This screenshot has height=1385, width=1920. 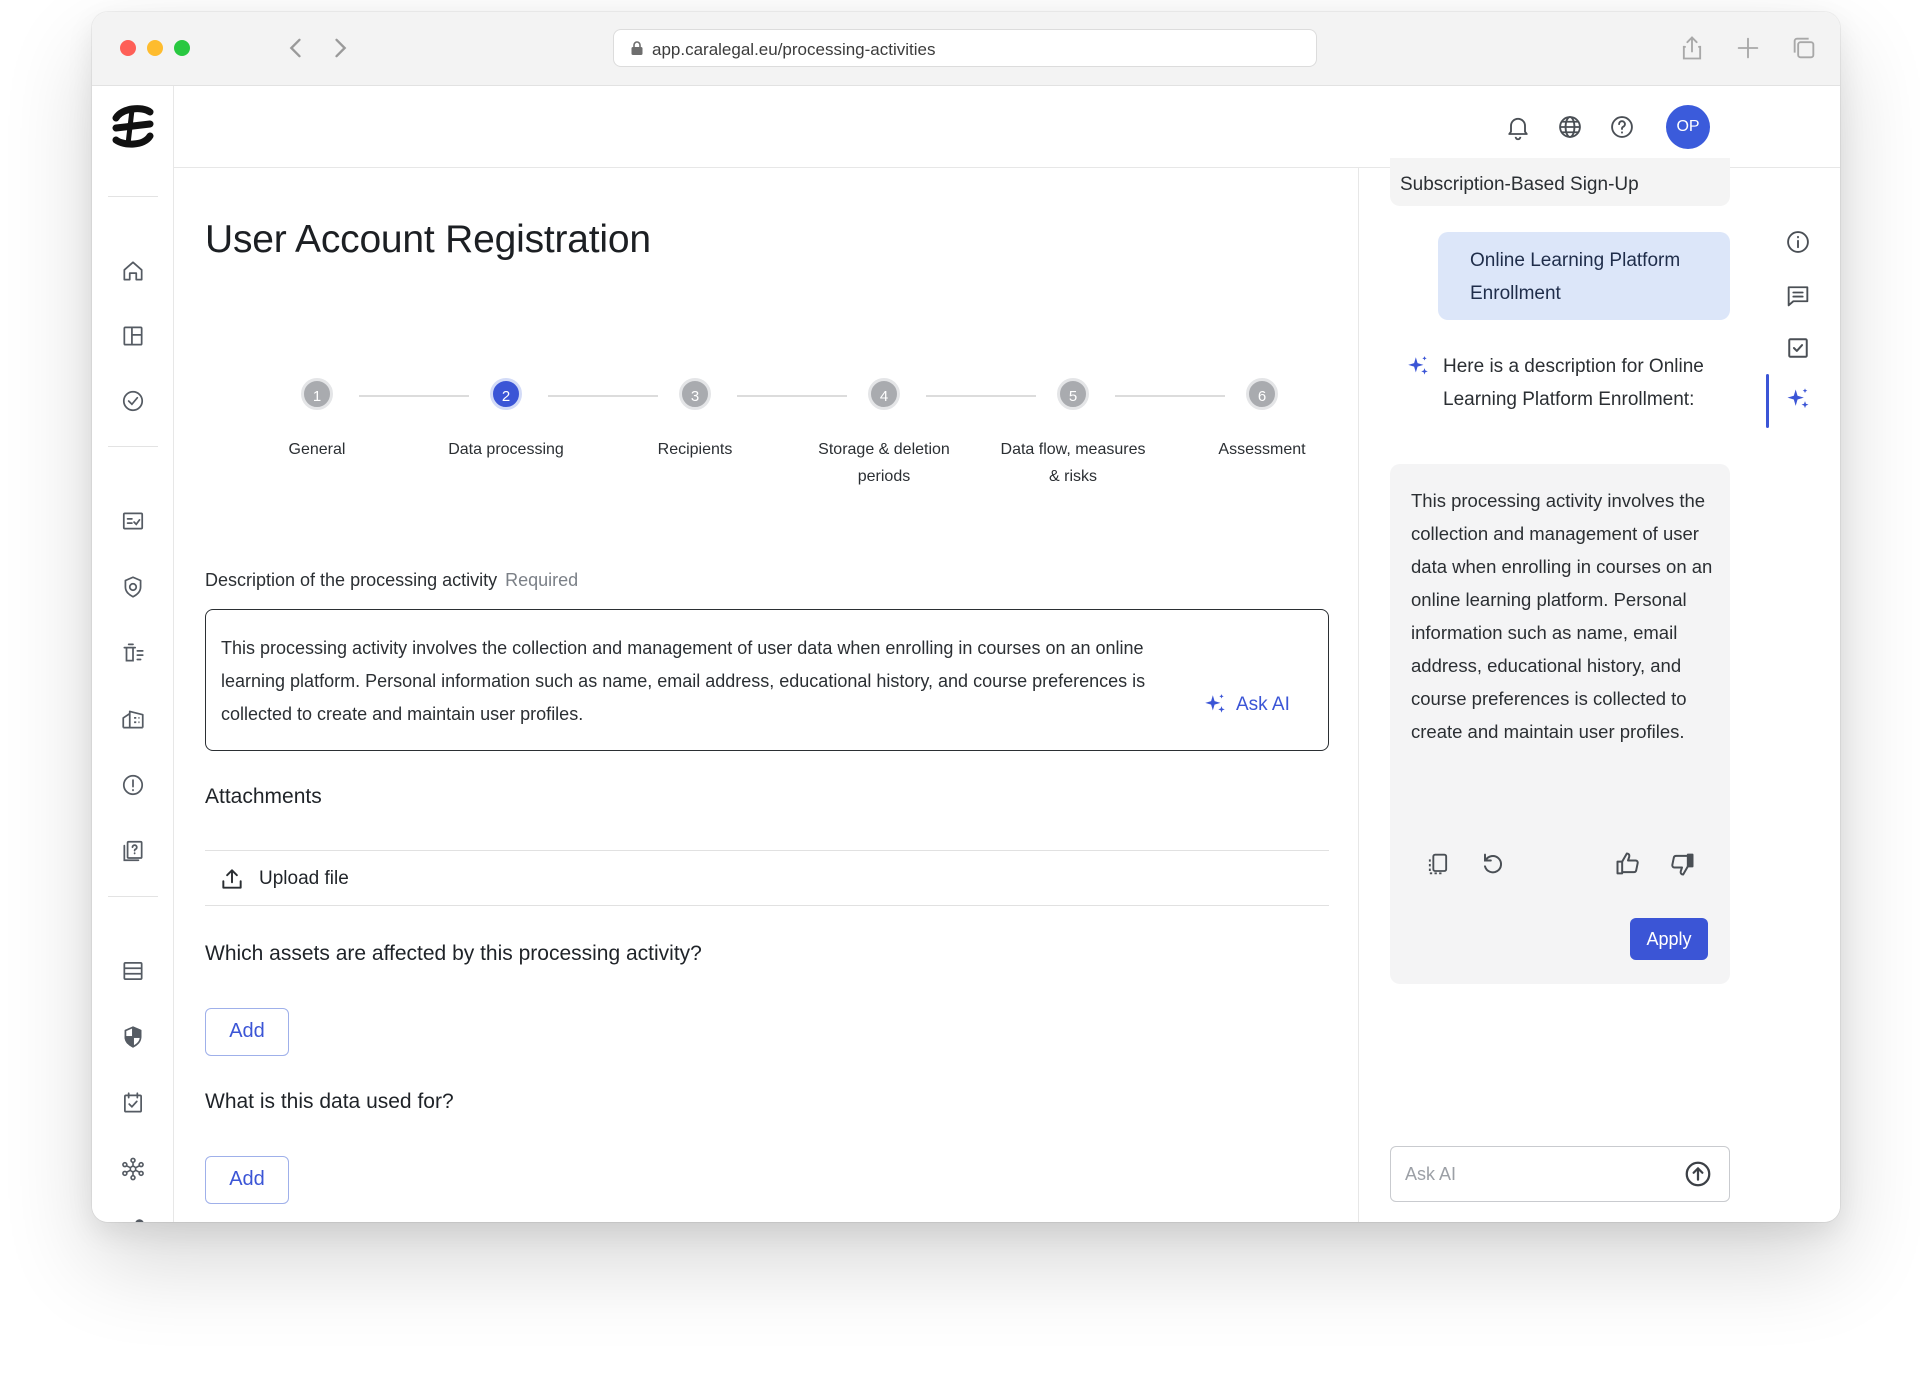 I want to click on send-arrow-icon, so click(x=1698, y=1174).